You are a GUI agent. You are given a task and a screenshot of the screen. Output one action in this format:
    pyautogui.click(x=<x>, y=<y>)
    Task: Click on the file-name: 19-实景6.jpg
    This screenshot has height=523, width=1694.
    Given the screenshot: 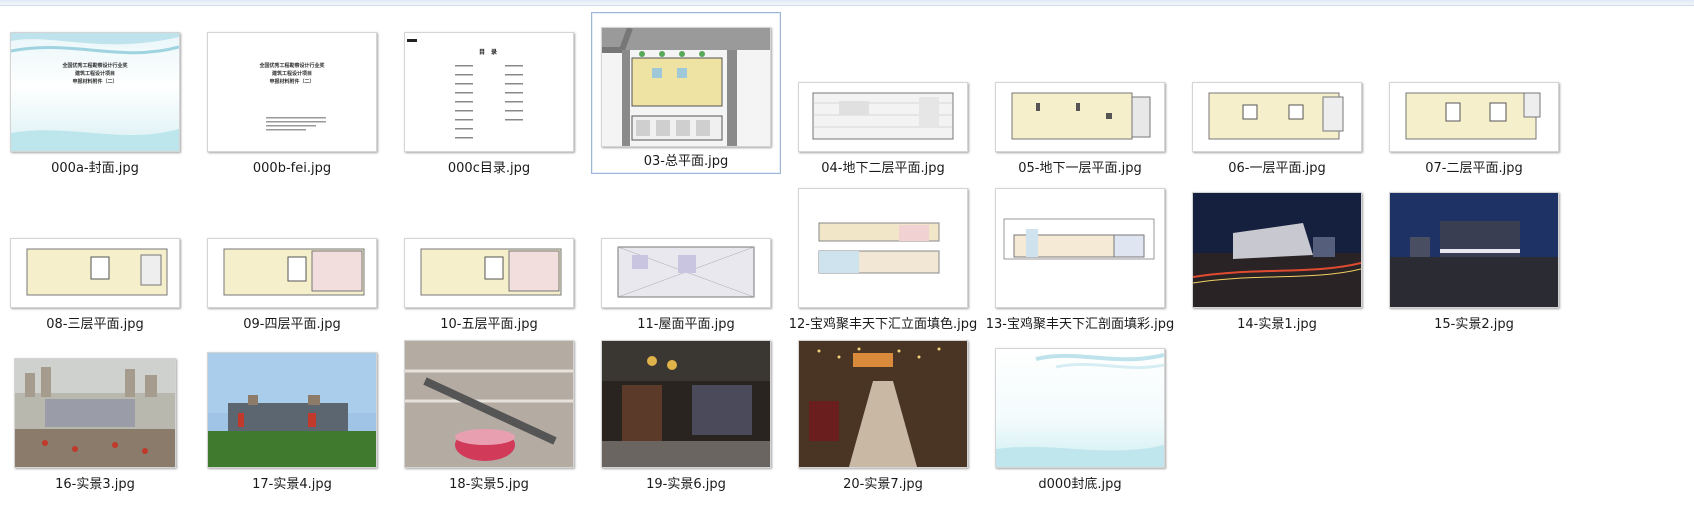 What is the action you would take?
    pyautogui.click(x=686, y=484)
    